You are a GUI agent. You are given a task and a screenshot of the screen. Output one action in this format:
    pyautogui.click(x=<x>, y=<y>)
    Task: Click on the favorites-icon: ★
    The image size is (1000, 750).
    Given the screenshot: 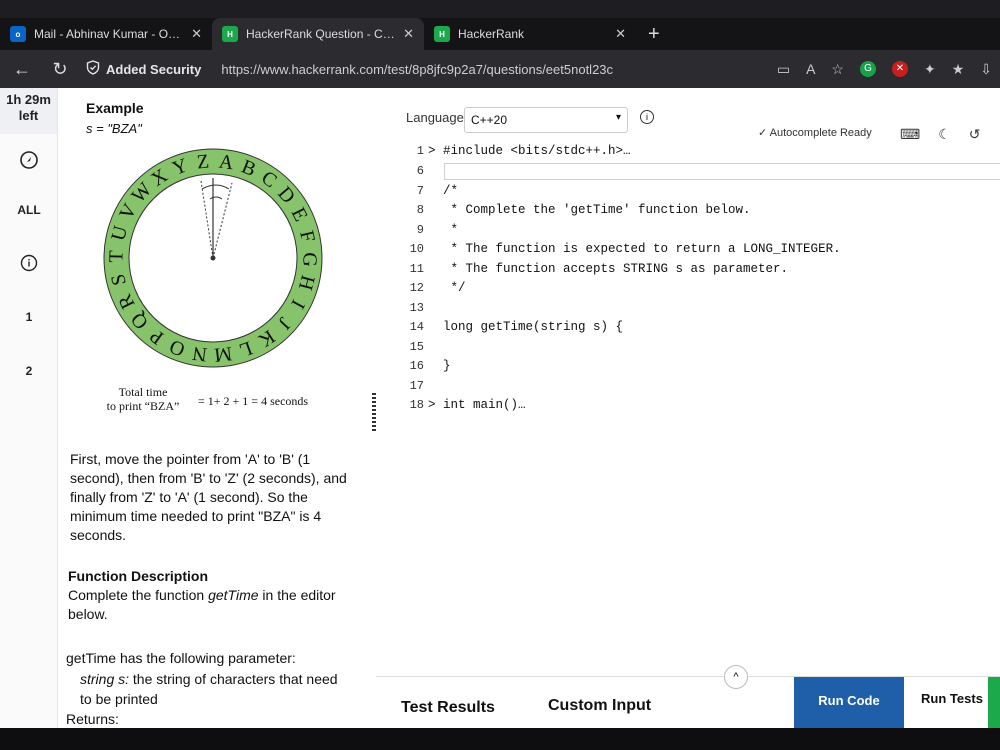 What is the action you would take?
    pyautogui.click(x=958, y=69)
    